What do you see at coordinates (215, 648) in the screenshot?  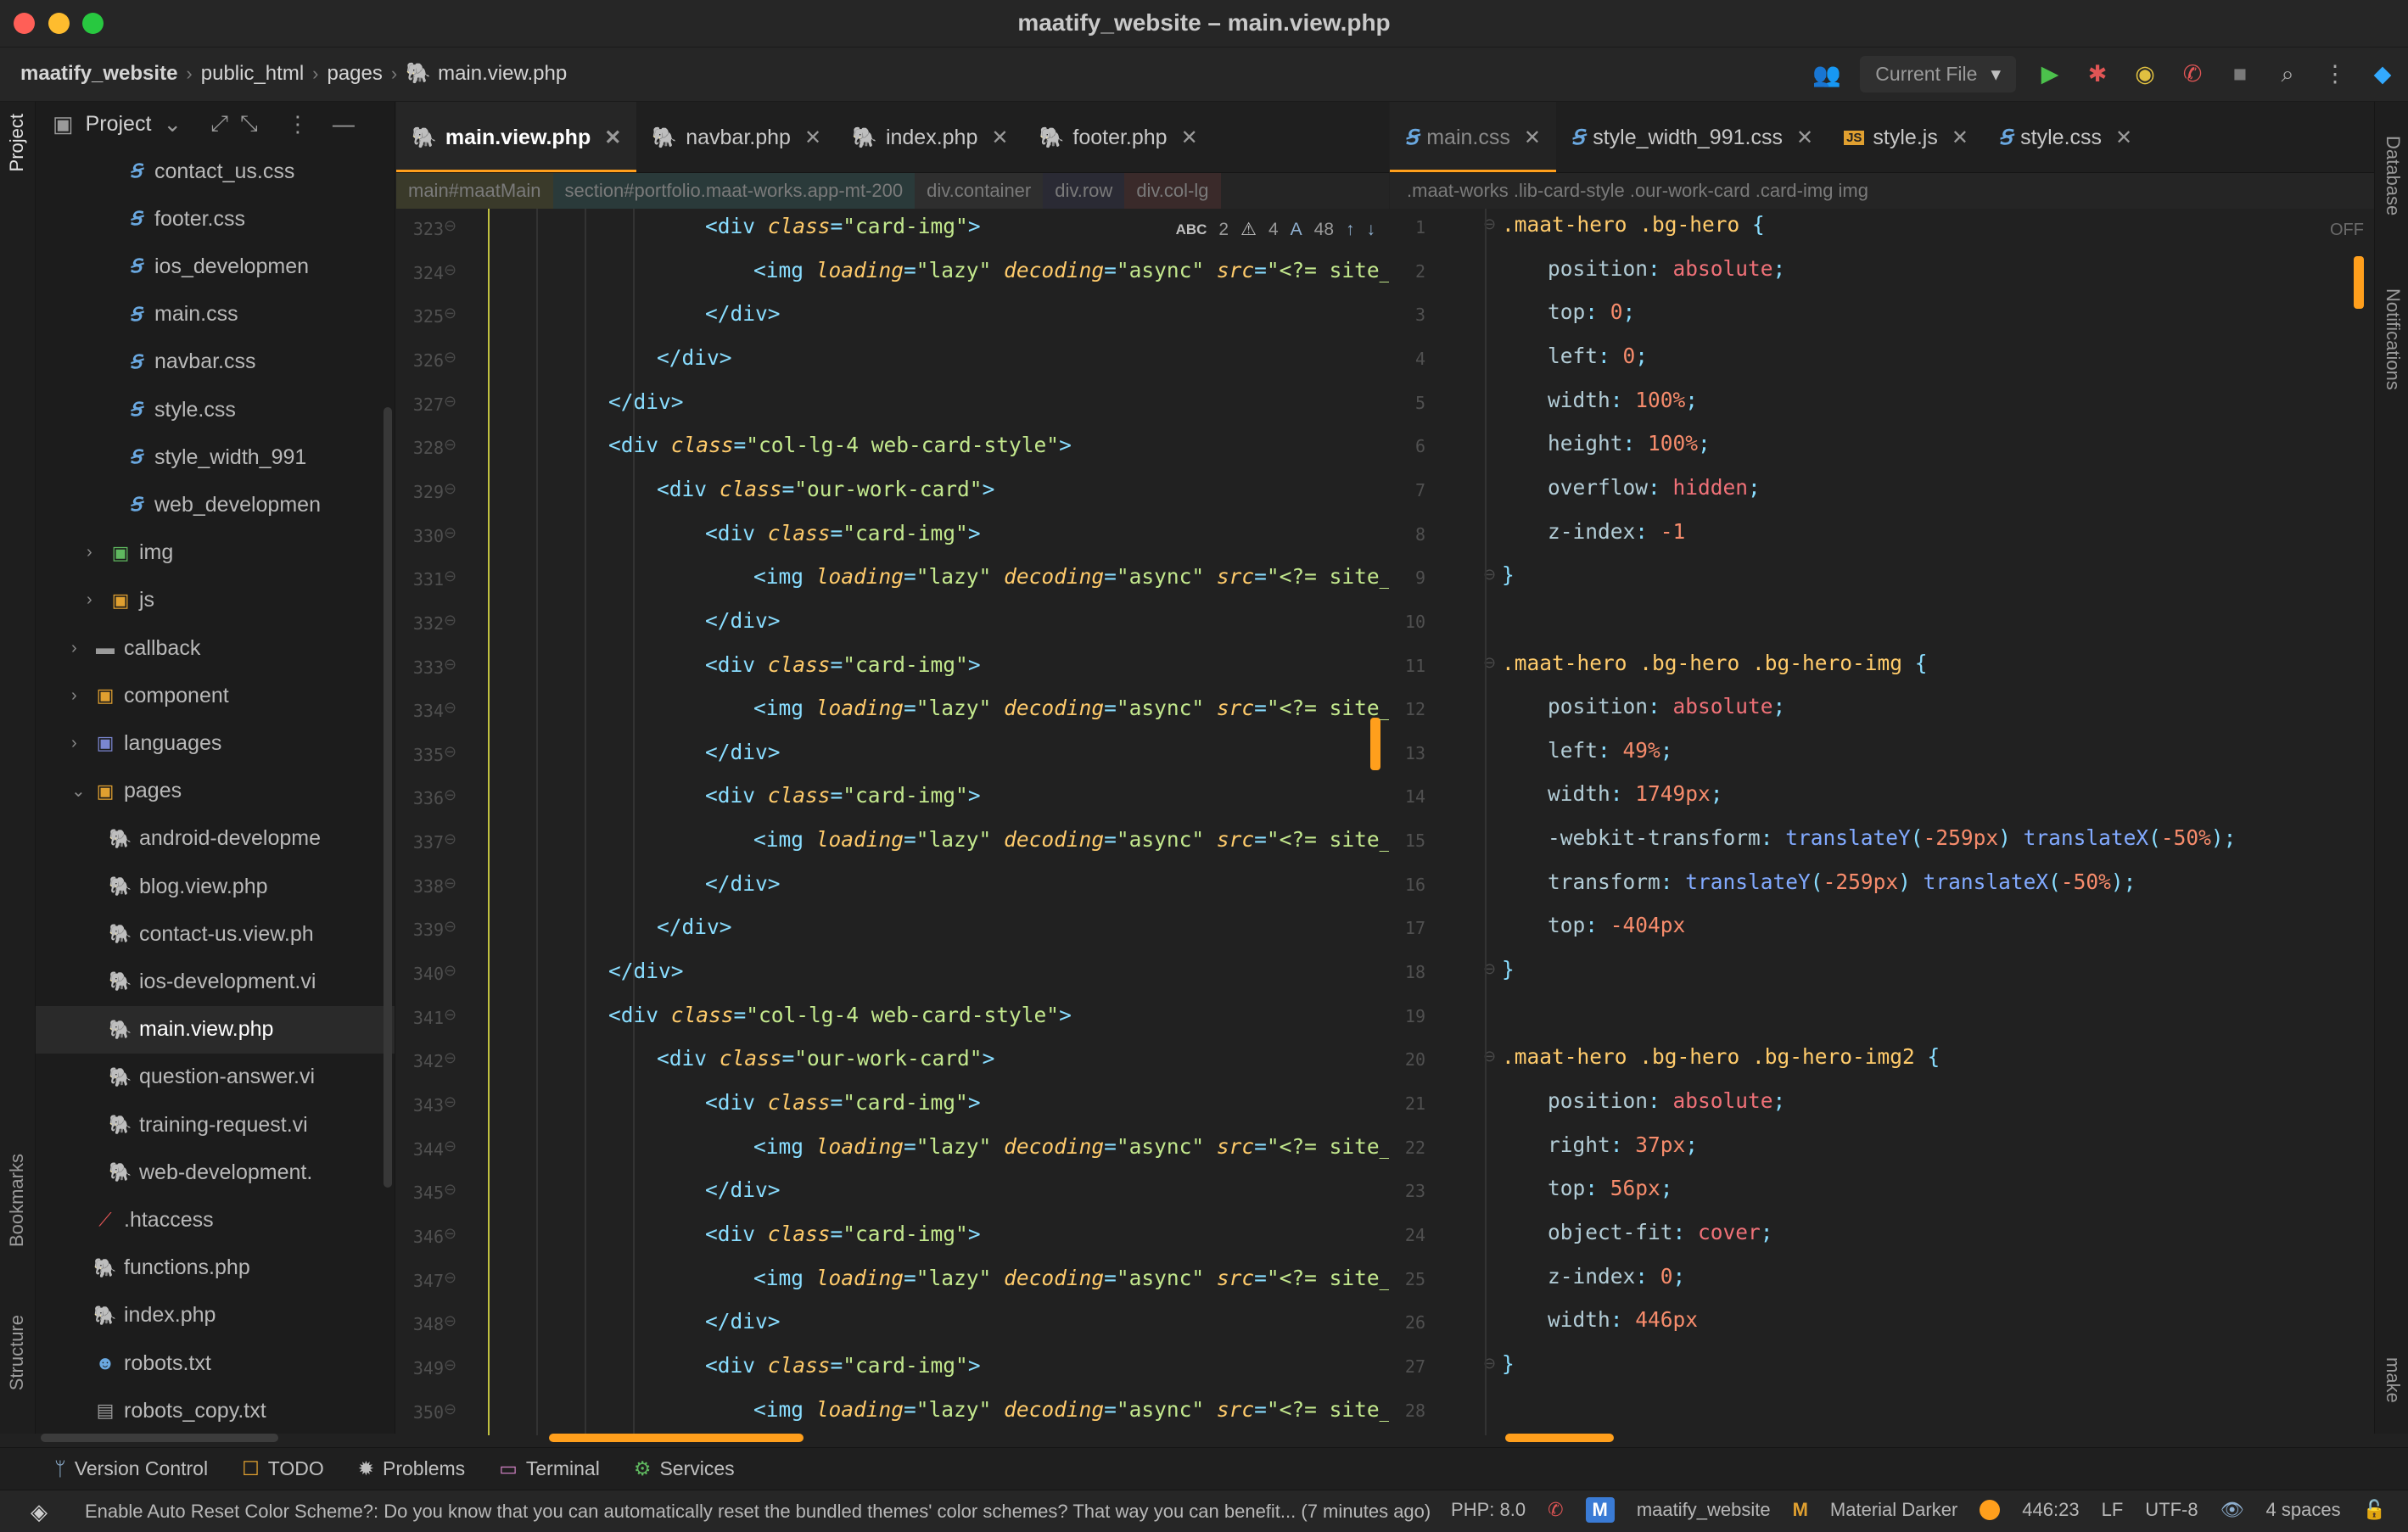 I see `tree-item: › ▬ callback` at bounding box center [215, 648].